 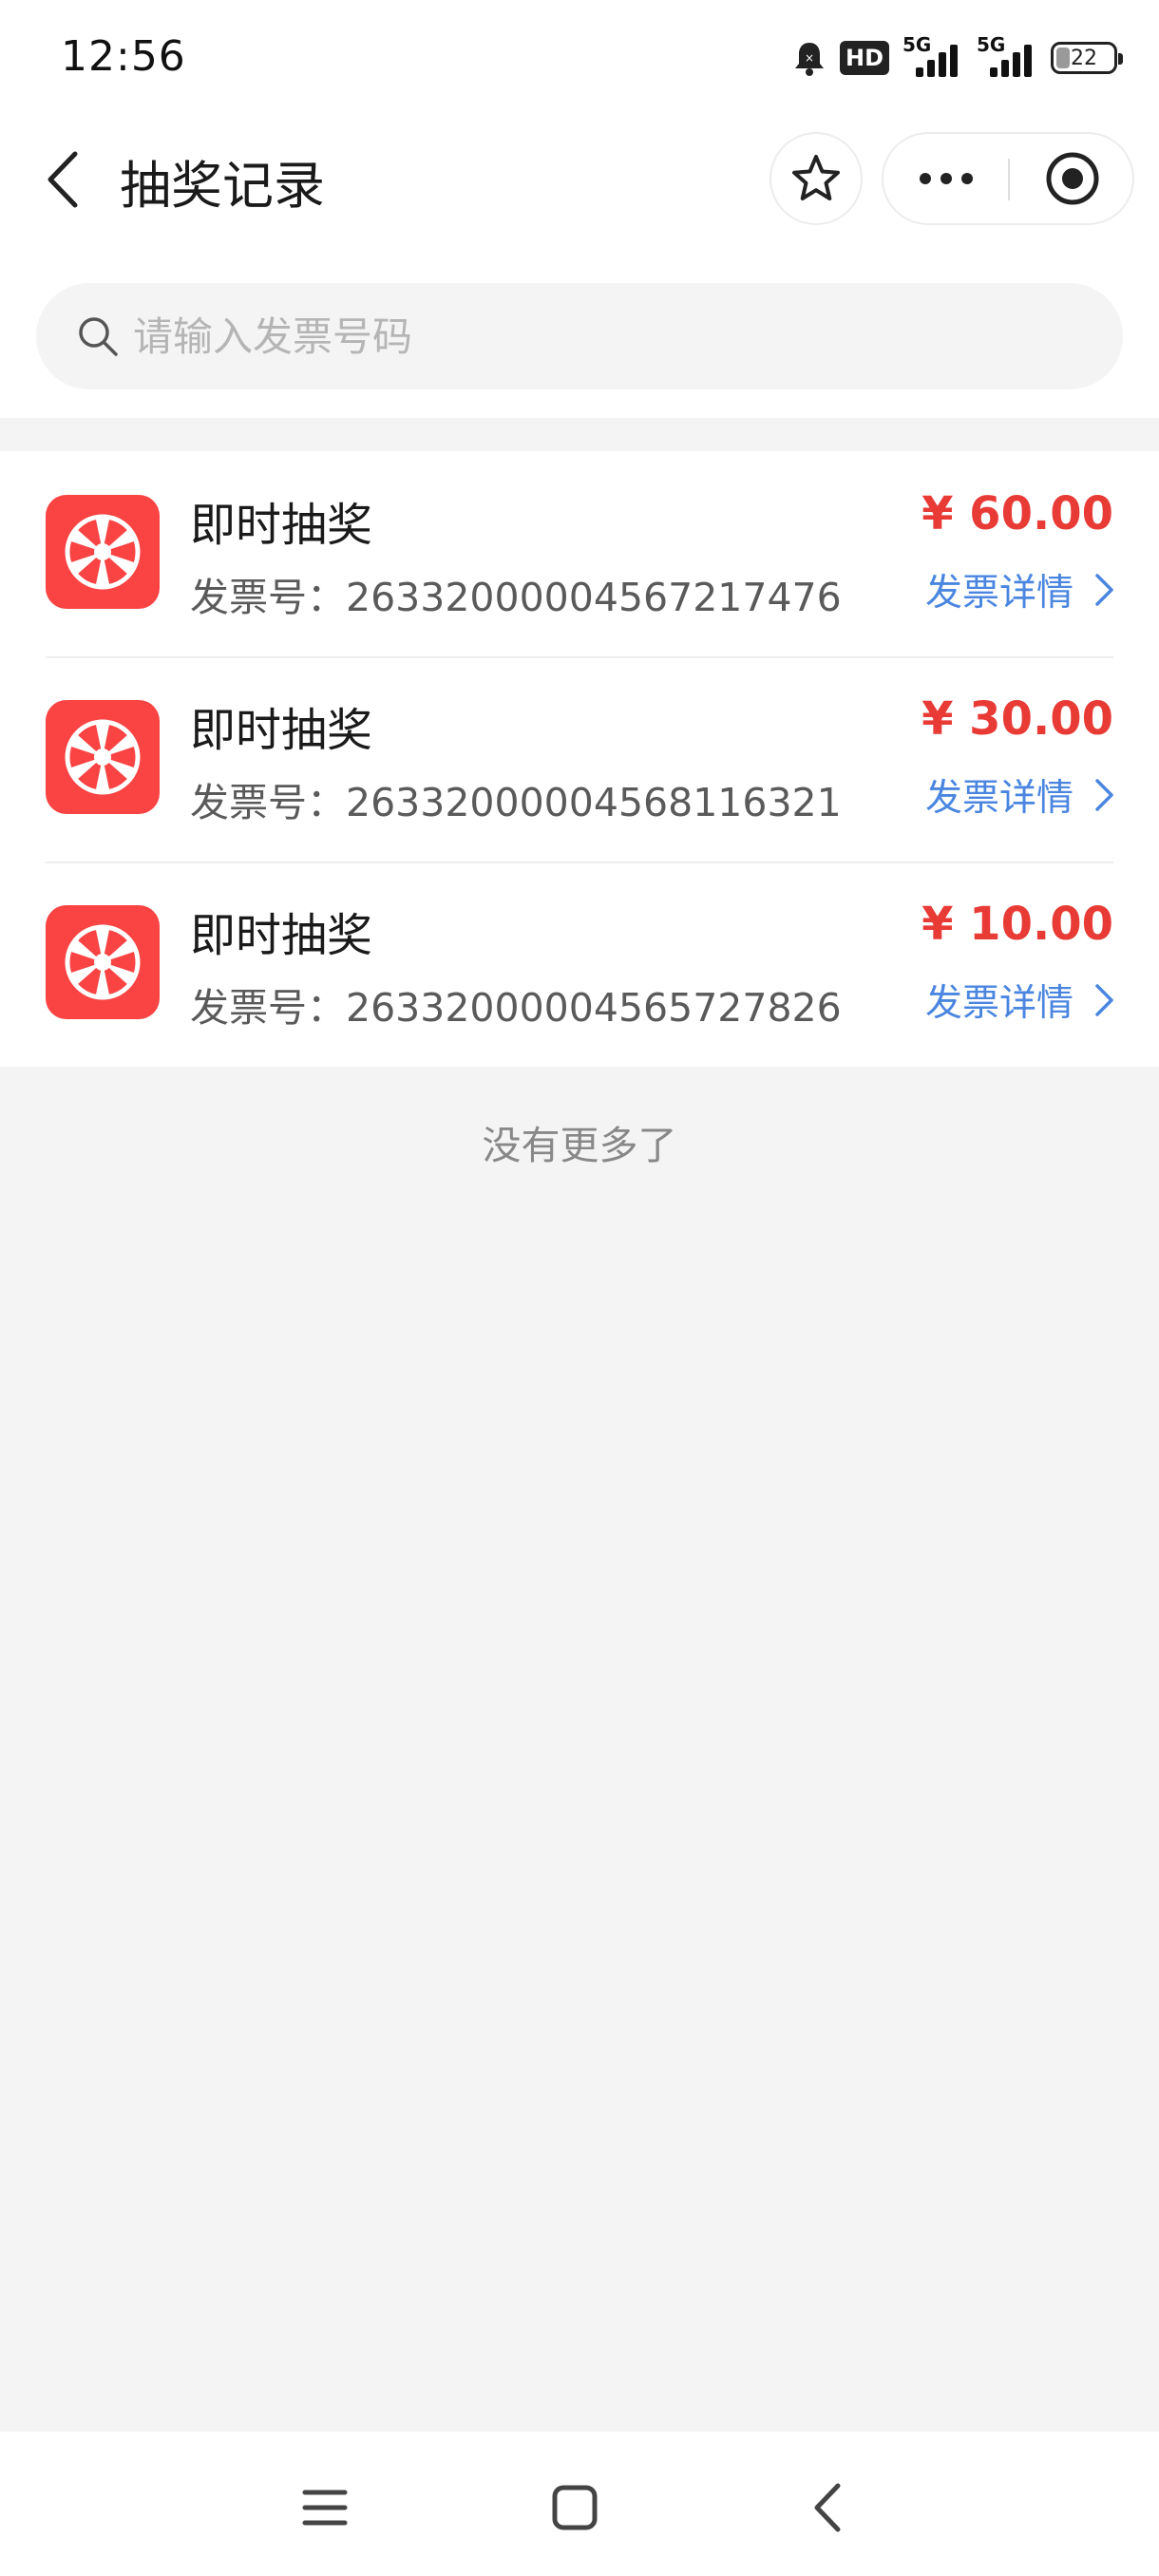 I want to click on invoice-number: 发票号：26332000004568116321, so click(x=516, y=798).